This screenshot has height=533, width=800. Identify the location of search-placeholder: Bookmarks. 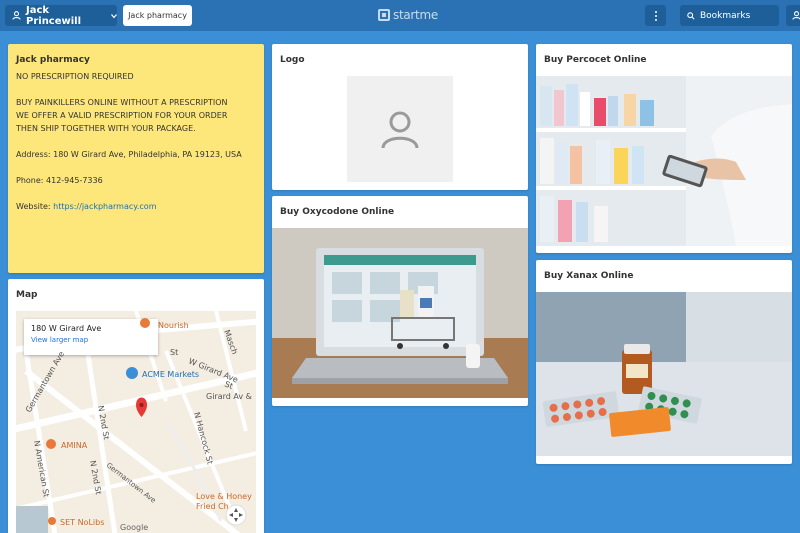
(725, 15).